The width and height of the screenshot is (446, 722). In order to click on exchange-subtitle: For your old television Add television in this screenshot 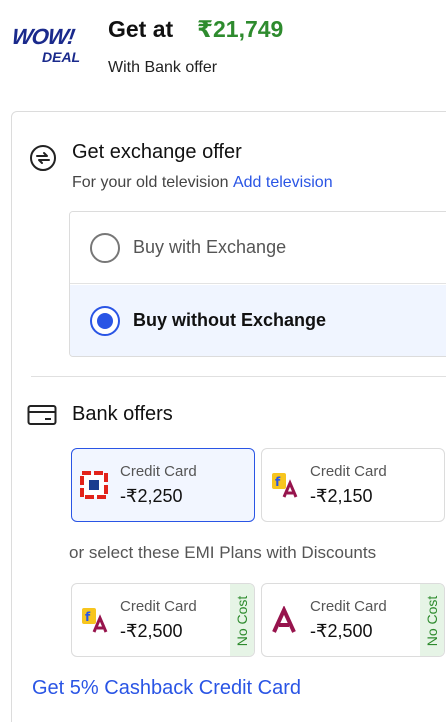, I will do `click(202, 183)`.